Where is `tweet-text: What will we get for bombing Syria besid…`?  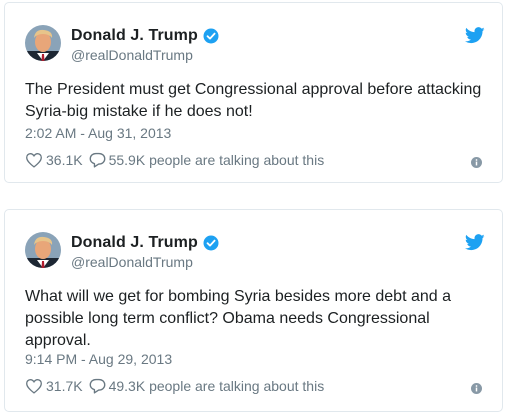 tweet-text: What will we get for bombing Syria besid… is located at coordinates (238, 318).